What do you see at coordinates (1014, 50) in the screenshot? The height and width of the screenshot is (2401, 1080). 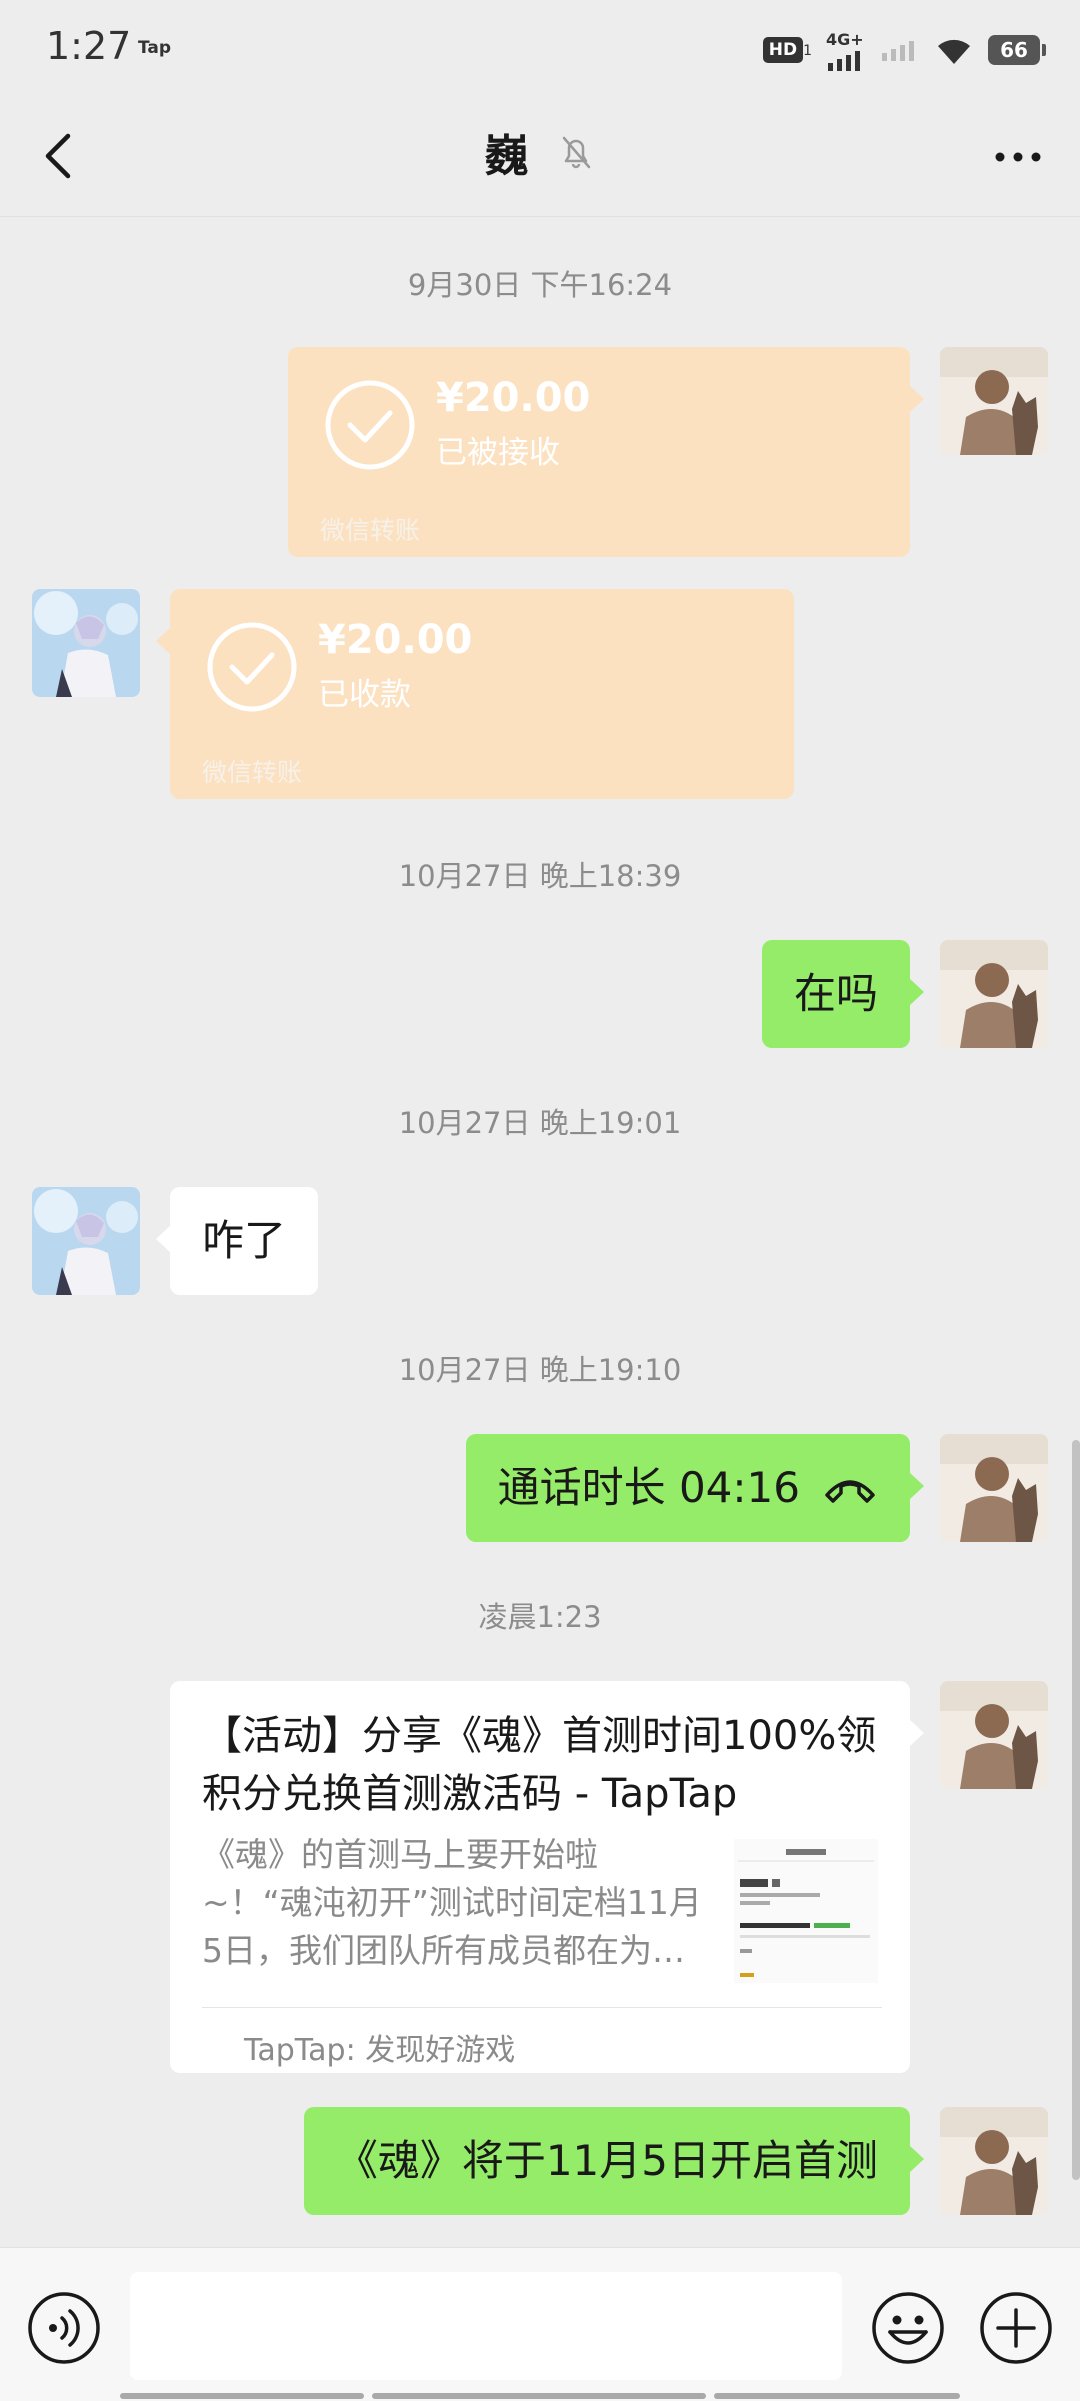 I see `battery-level: 66` at bounding box center [1014, 50].